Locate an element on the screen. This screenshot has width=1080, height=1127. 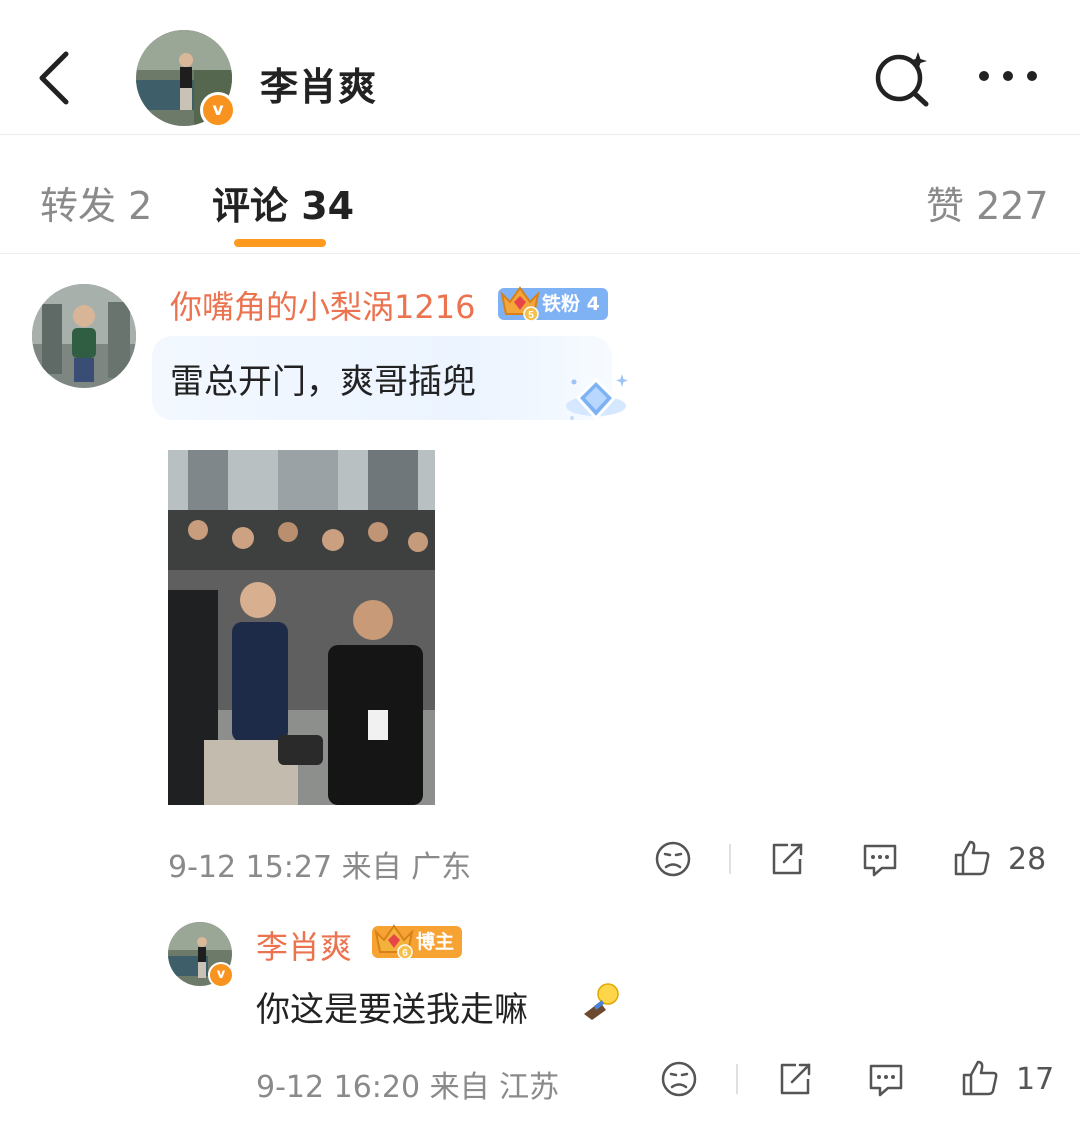
reply-verified-badge-icon: v is located at coordinates (221, 975).